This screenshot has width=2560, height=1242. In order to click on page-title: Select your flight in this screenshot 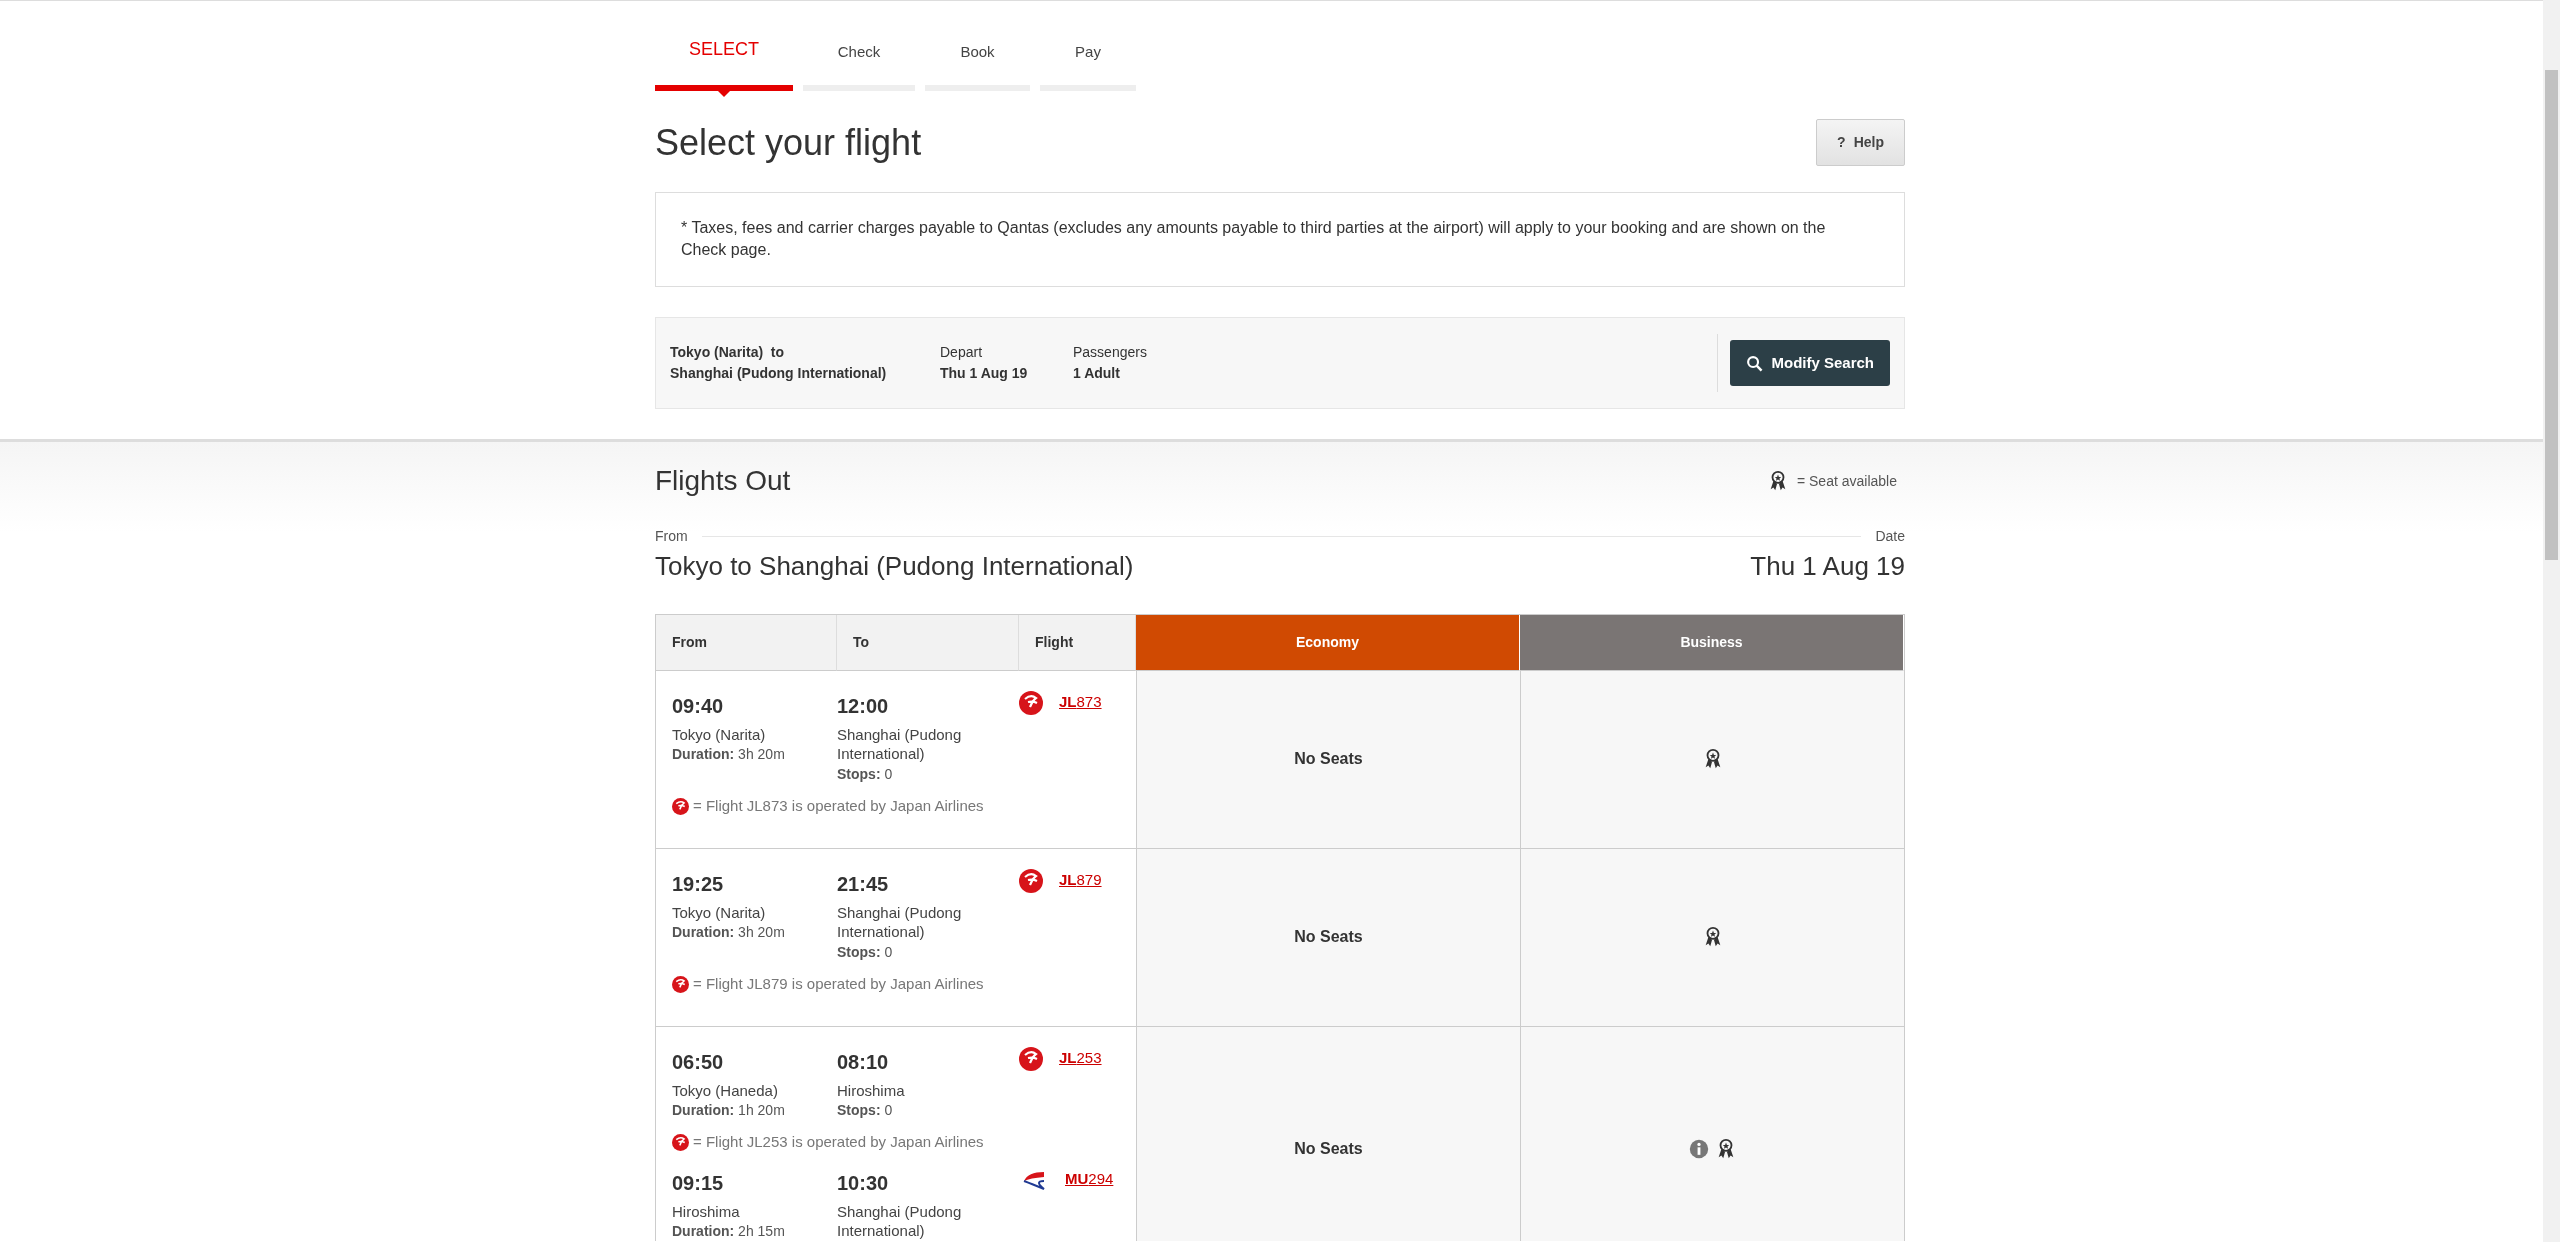, I will do `click(788, 142)`.